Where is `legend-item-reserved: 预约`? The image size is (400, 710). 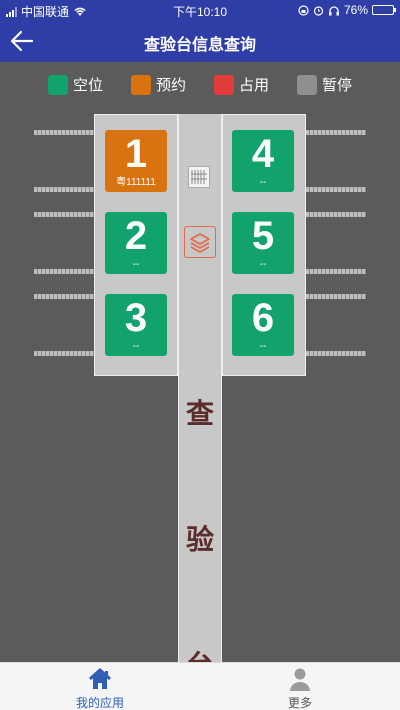 legend-item-reserved: 预约 is located at coordinates (158, 84).